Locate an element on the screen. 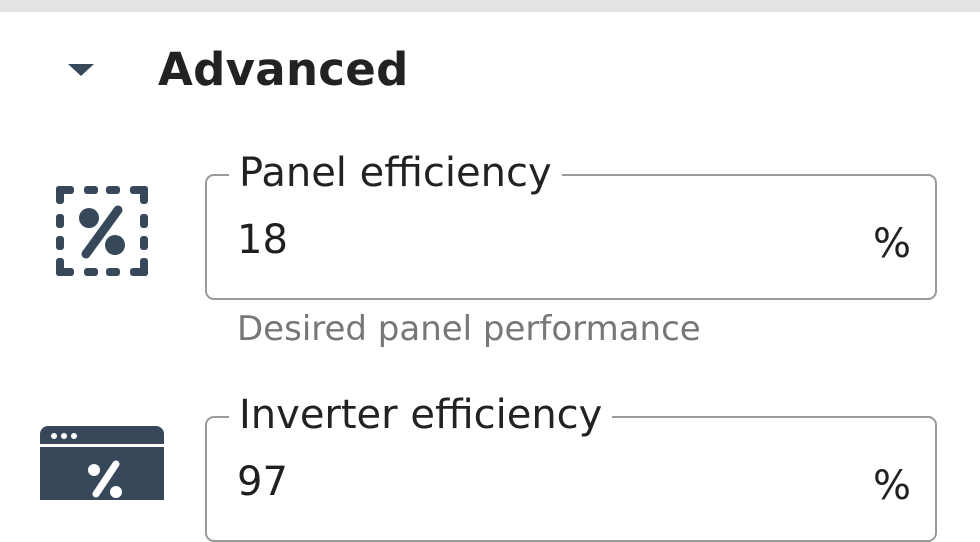  section-title: Advanced is located at coordinates (283, 69).